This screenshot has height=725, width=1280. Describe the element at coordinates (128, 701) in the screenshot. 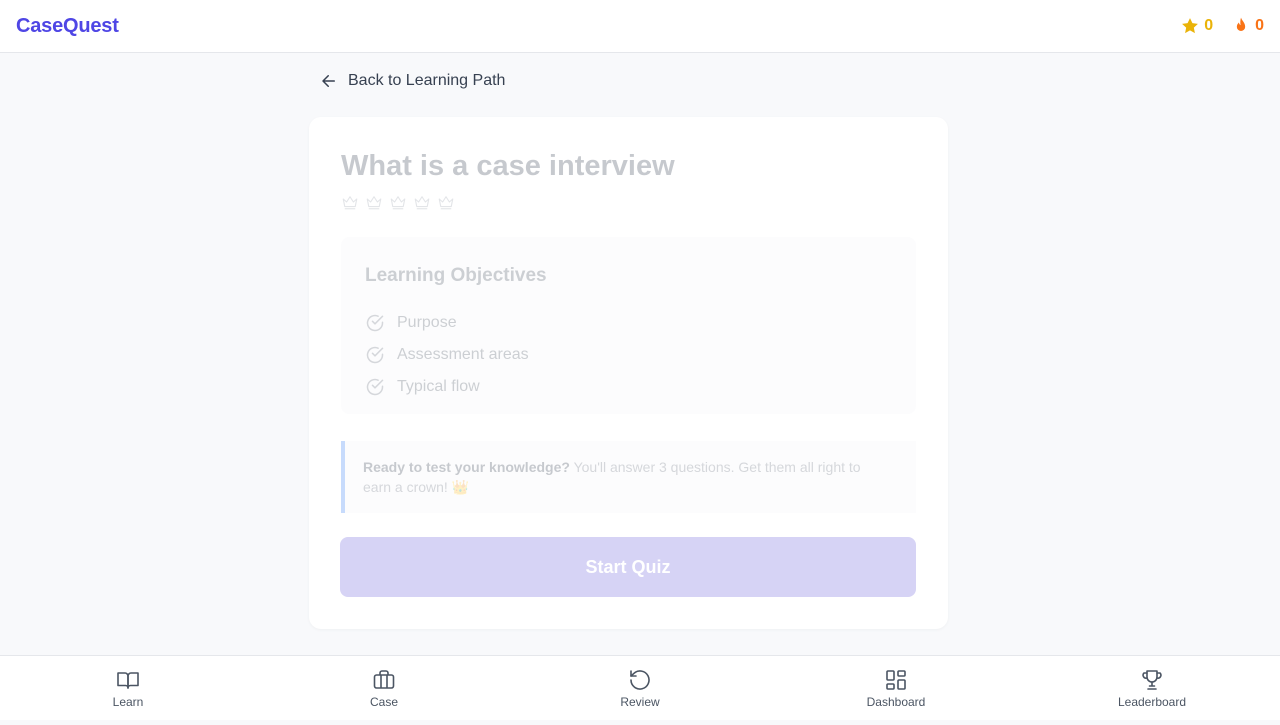

I see `nav-label: Learn` at that location.